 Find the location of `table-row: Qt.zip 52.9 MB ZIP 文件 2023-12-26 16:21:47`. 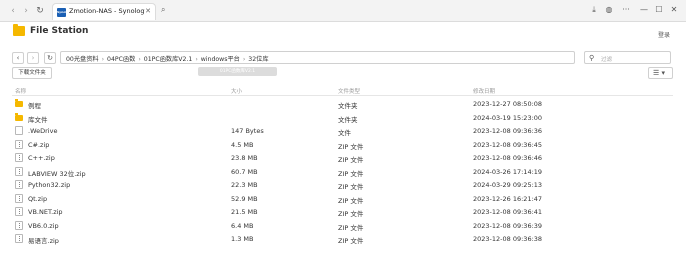

table-row: Qt.zip 52.9 MB ZIP 文件 2023-12-26 16:21:47 is located at coordinates (342, 199).